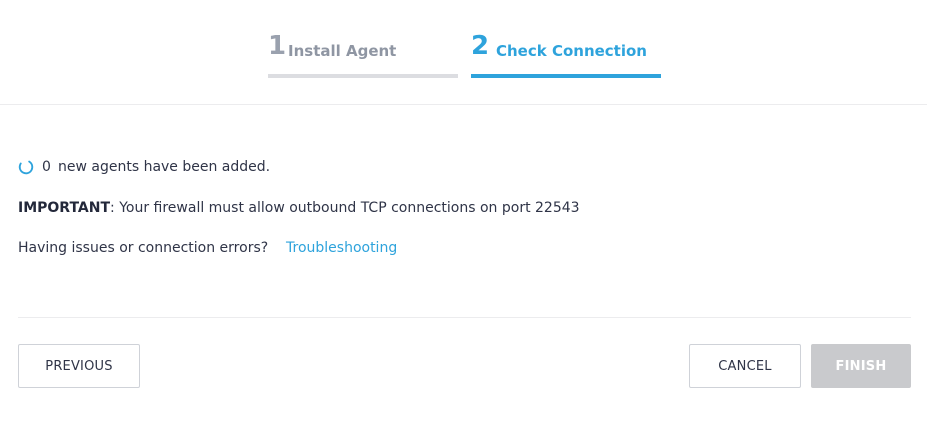 The height and width of the screenshot is (421, 927). What do you see at coordinates (745, 366) in the screenshot?
I see `cancel-button: CANCEL` at bounding box center [745, 366].